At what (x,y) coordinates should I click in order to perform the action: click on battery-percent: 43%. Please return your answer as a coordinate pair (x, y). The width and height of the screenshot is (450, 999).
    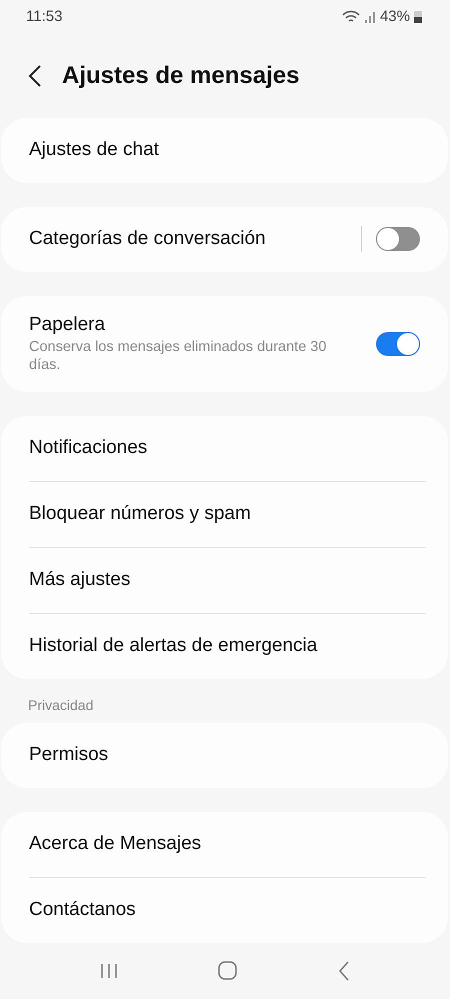
    Looking at the image, I should click on (395, 17).